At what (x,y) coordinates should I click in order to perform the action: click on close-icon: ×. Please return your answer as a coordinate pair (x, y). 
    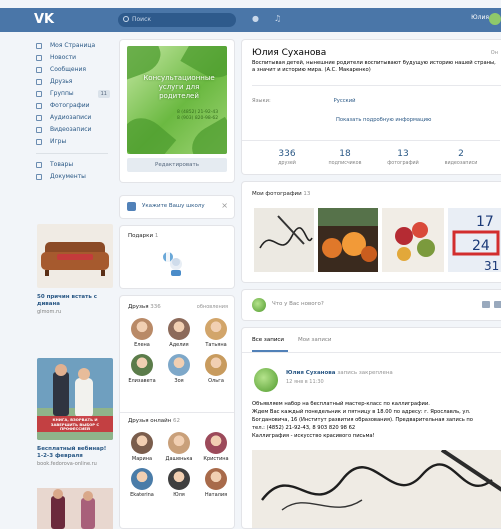
    Looking at the image, I should click on (224, 205).